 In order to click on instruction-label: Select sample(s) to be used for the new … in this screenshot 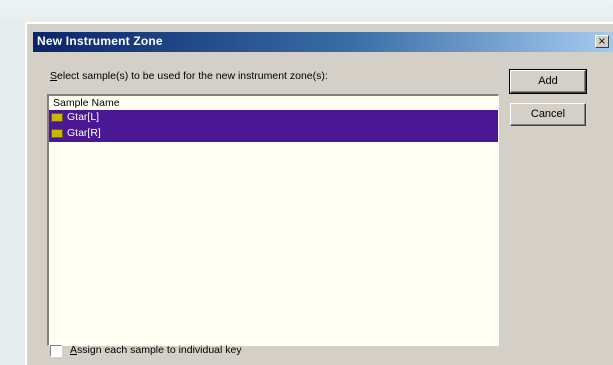, I will do `click(189, 76)`.